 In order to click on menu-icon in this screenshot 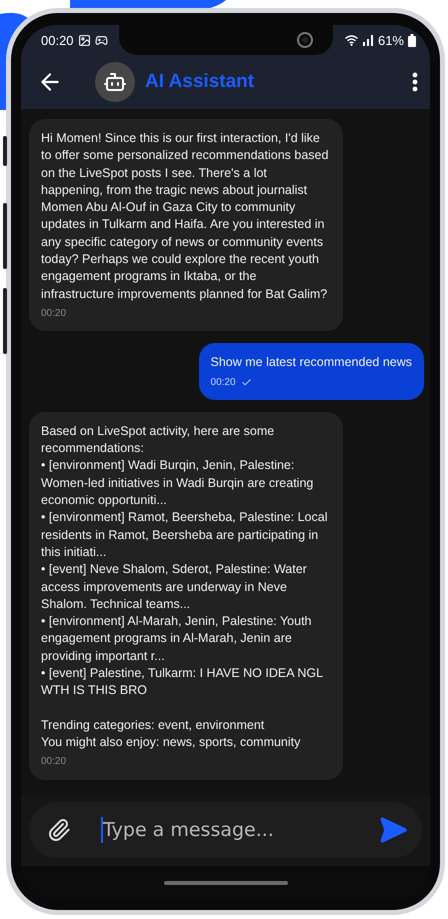, I will do `click(415, 82)`.